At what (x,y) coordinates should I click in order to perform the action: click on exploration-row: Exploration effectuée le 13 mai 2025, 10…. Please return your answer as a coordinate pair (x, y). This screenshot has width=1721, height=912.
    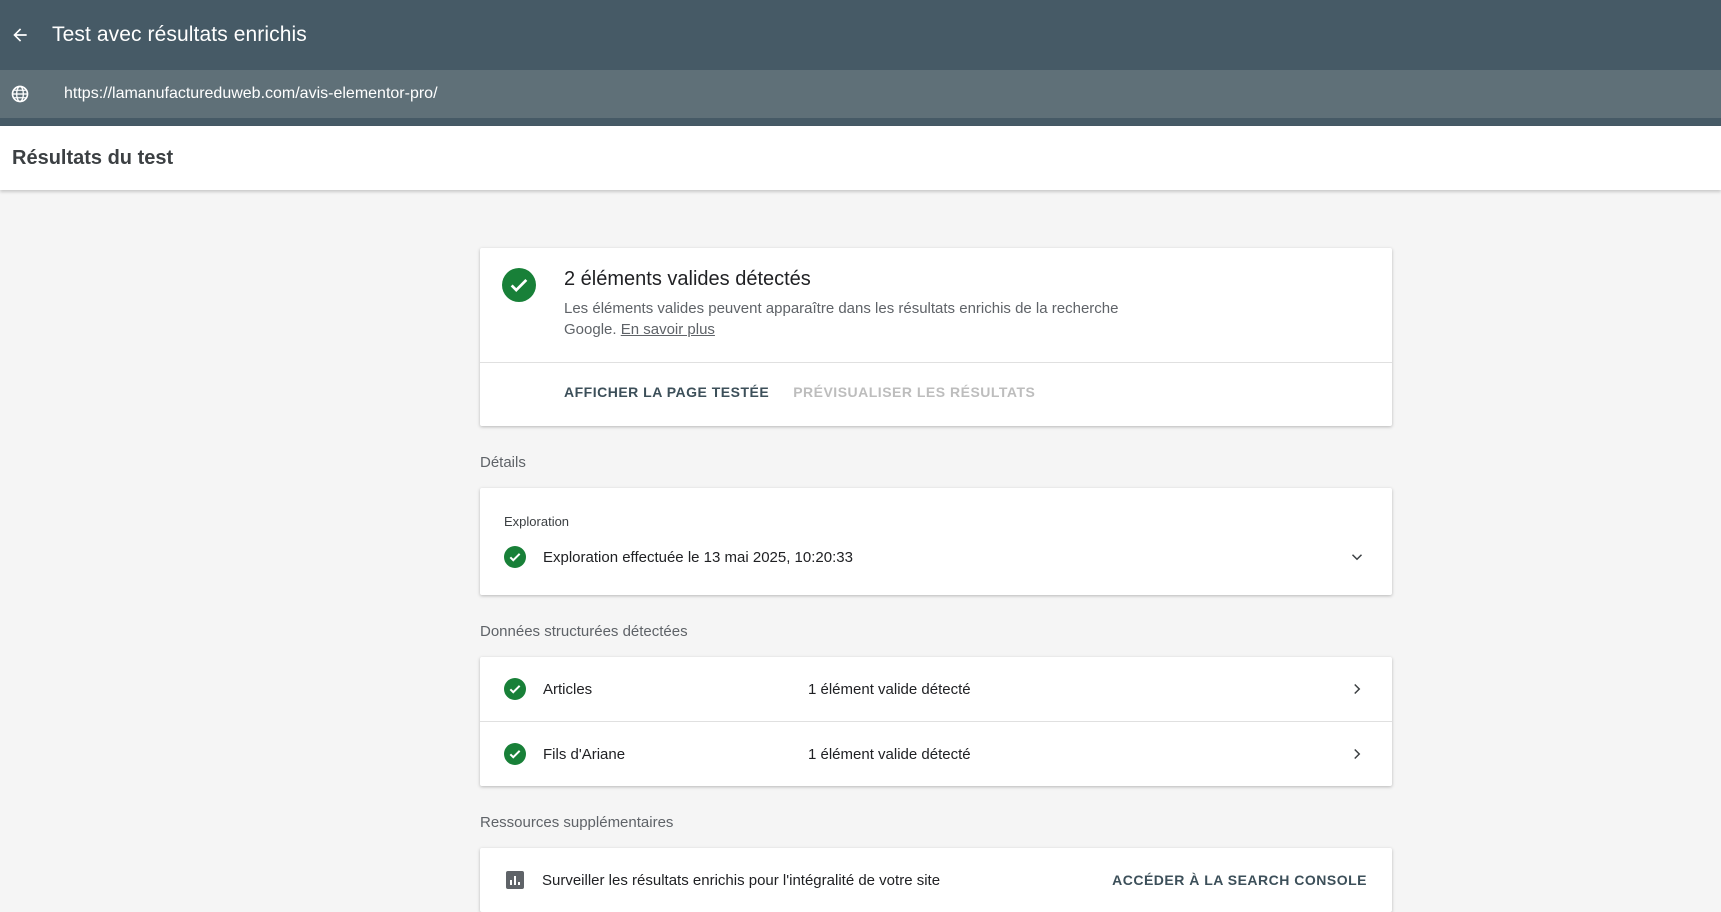
    Looking at the image, I should click on (678, 557).